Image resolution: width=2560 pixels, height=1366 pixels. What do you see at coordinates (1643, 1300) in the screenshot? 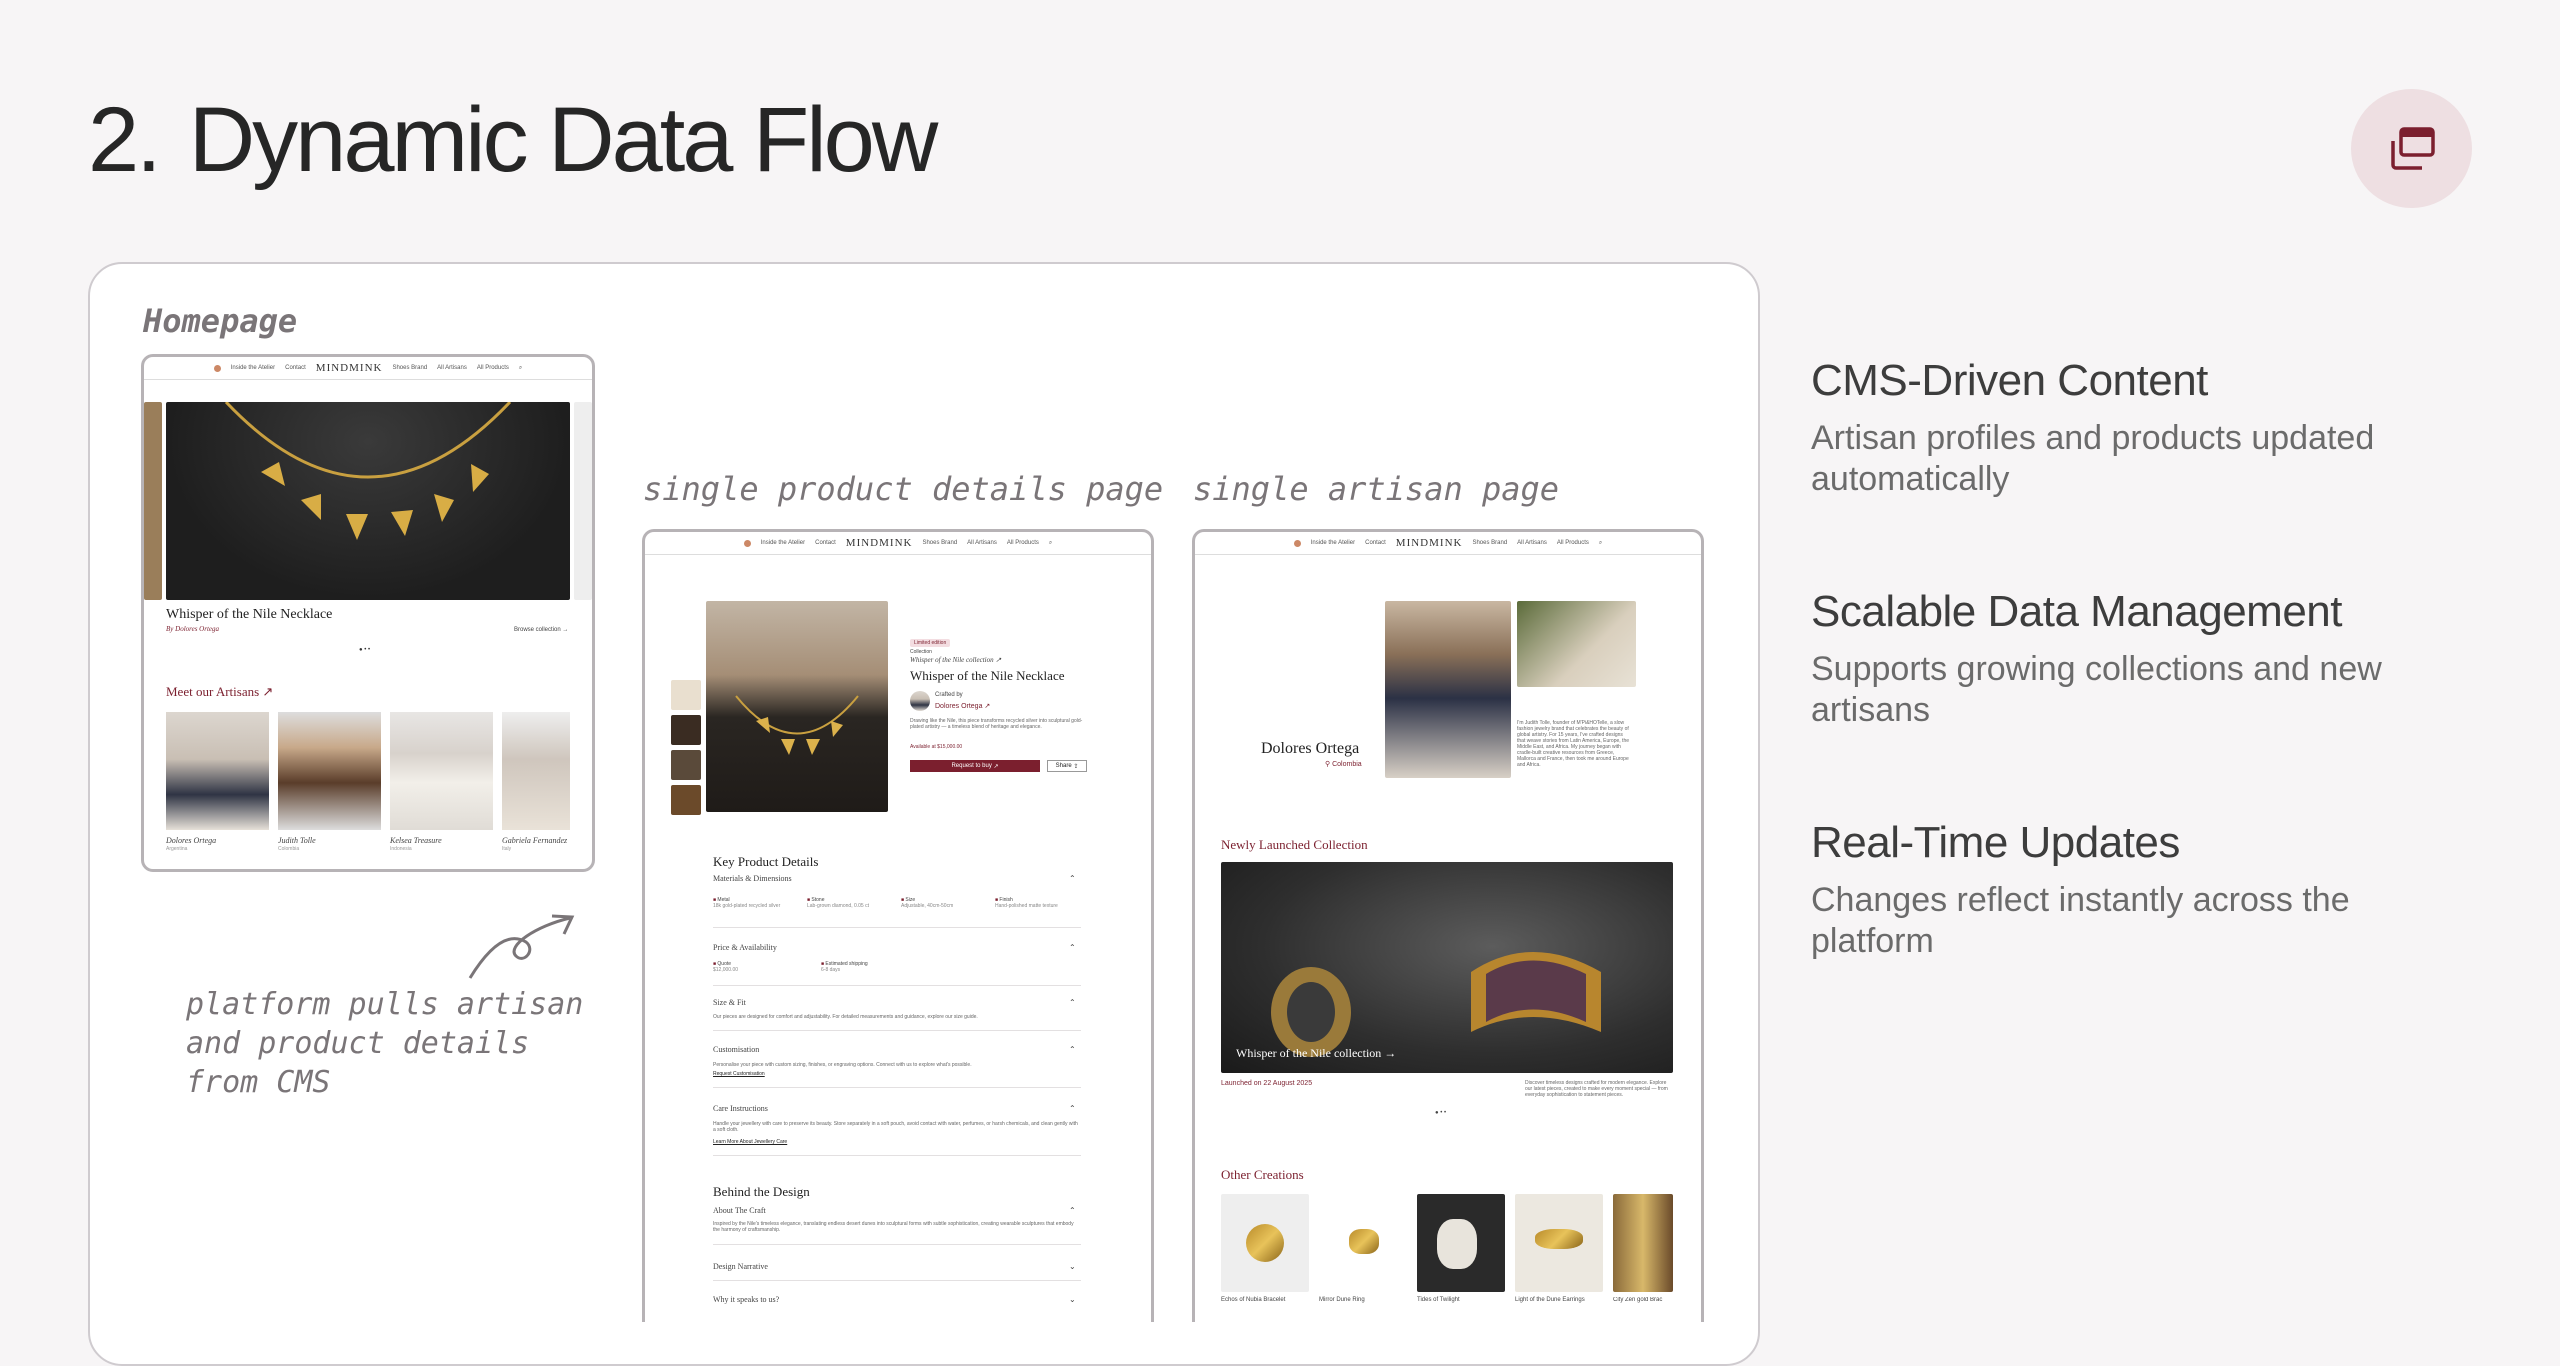
I see `creation-name: City Zen gold Brac` at bounding box center [1643, 1300].